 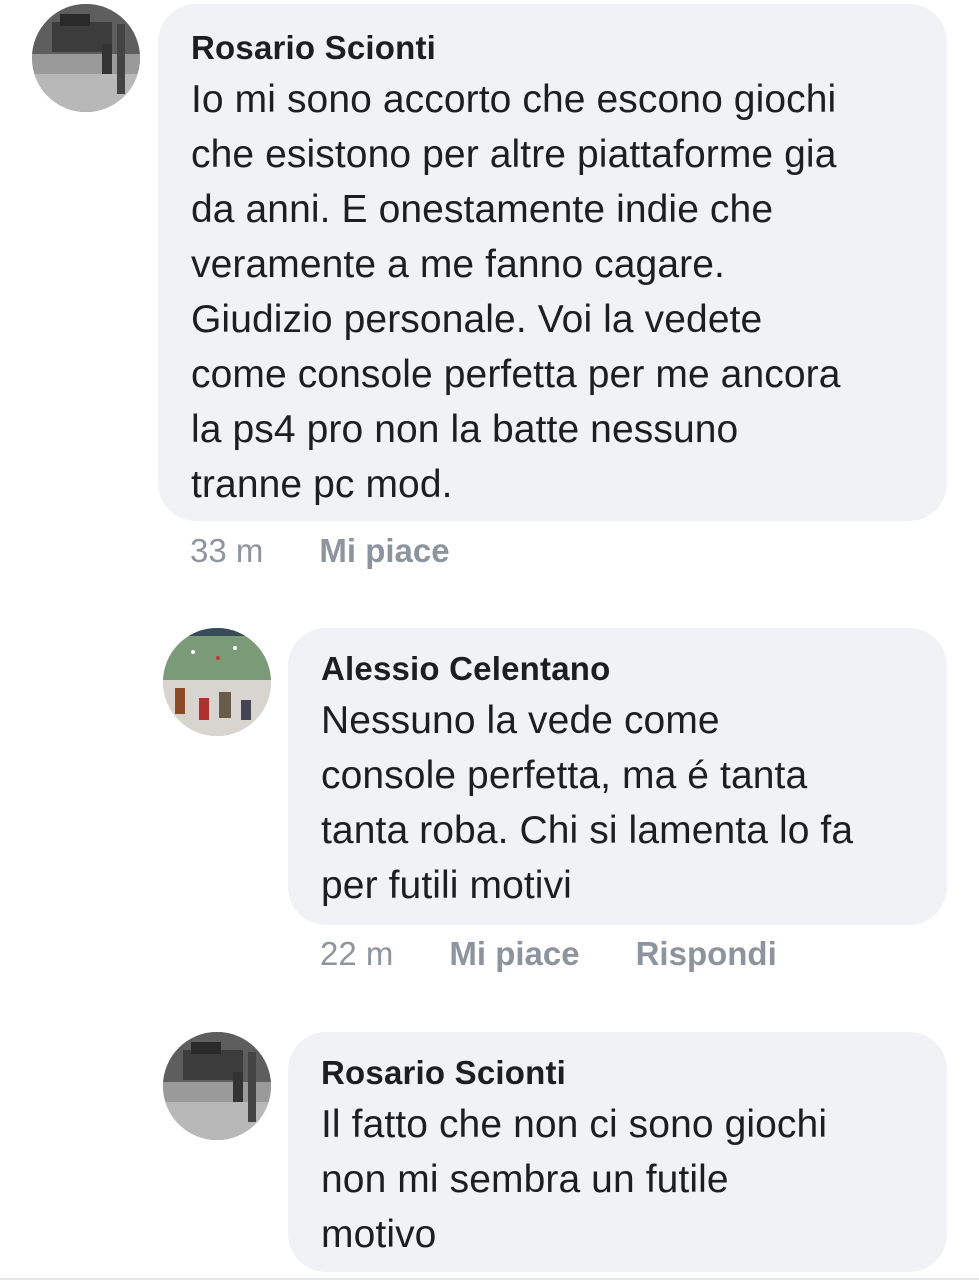 What do you see at coordinates (477, 319) in the screenshot?
I see `comment-line: Giudizio personale. Voi la vedete` at bounding box center [477, 319].